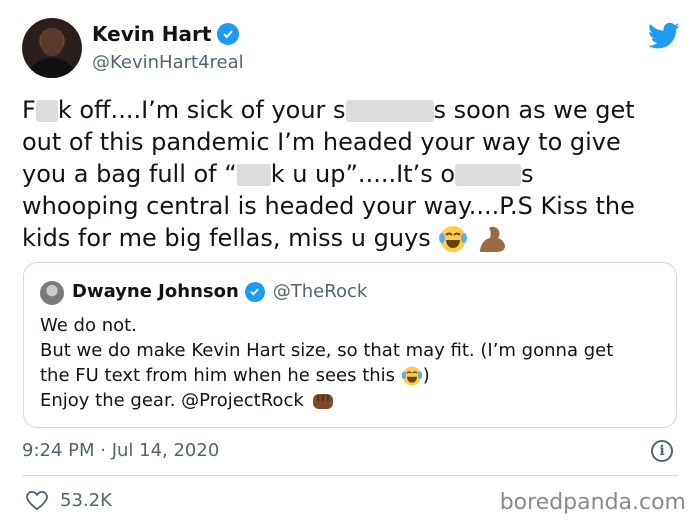 This screenshot has width=700, height=530. I want to click on divider, so click(350, 475).